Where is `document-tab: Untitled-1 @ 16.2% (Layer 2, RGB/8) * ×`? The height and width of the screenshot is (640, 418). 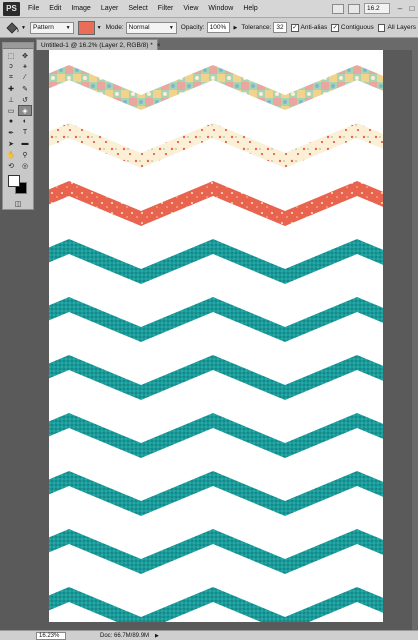 document-tab: Untitled-1 @ 16.2% (Layer 2, RGB/8) * × is located at coordinates (98, 44).